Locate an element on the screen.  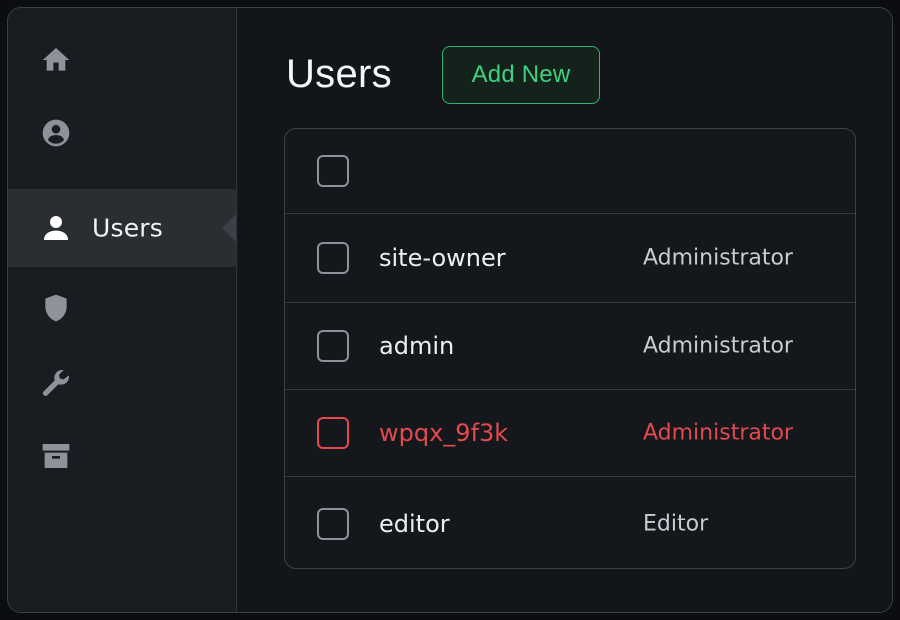
wrench-icon is located at coordinates (56, 383).